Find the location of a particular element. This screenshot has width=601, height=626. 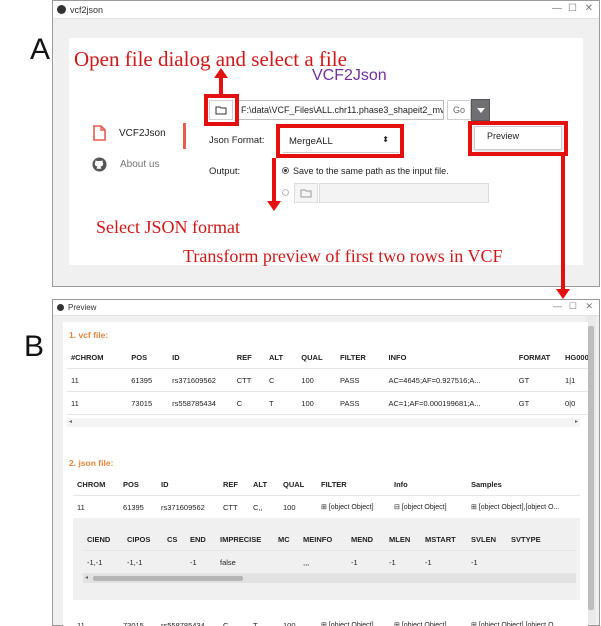

go-dropdown-toggle is located at coordinates (480, 110).